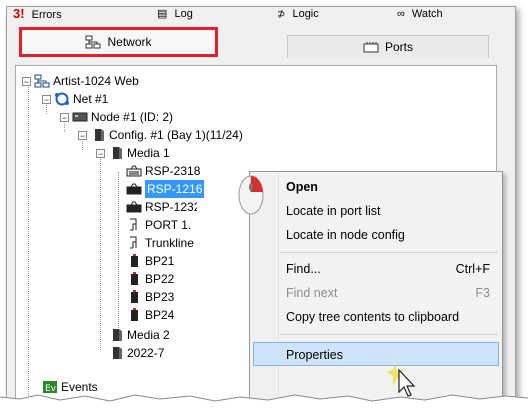 The height and width of the screenshot is (411, 528). I want to click on menu-item-locate-node: Locate in node config, so click(390, 235).